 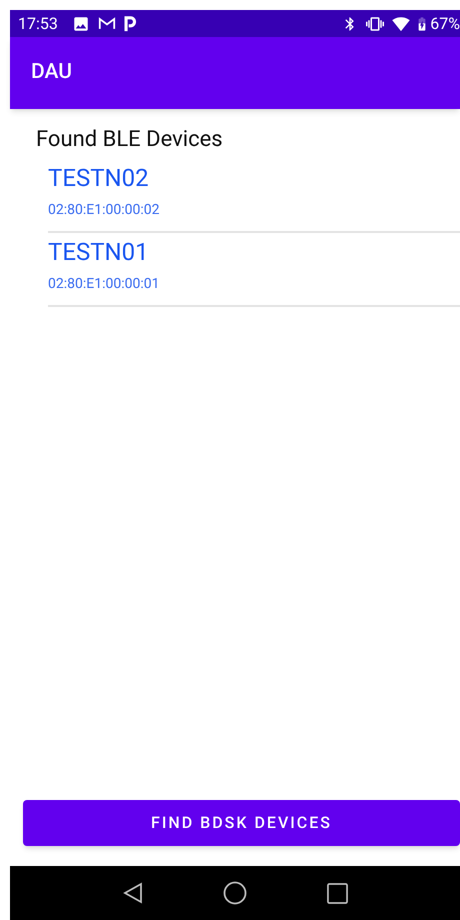 I want to click on app-title: DAU, so click(x=51, y=72).